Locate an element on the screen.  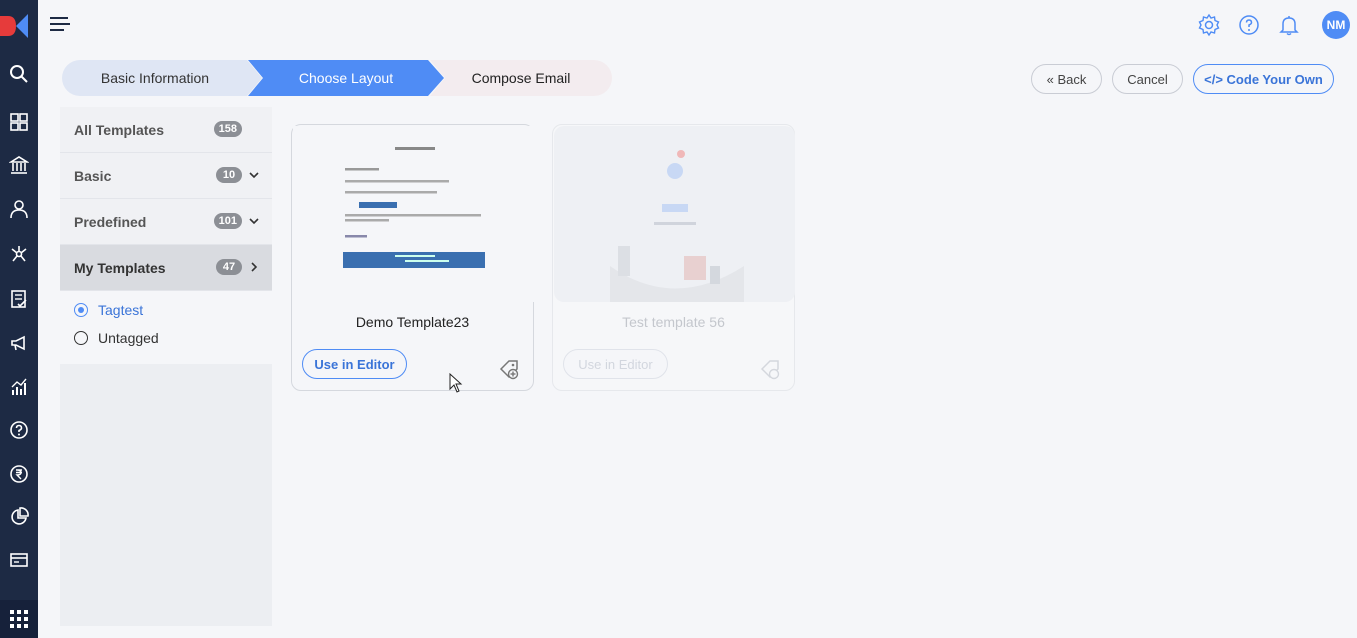
step-choose-layout: Choose Layout is located at coordinates (346, 78).